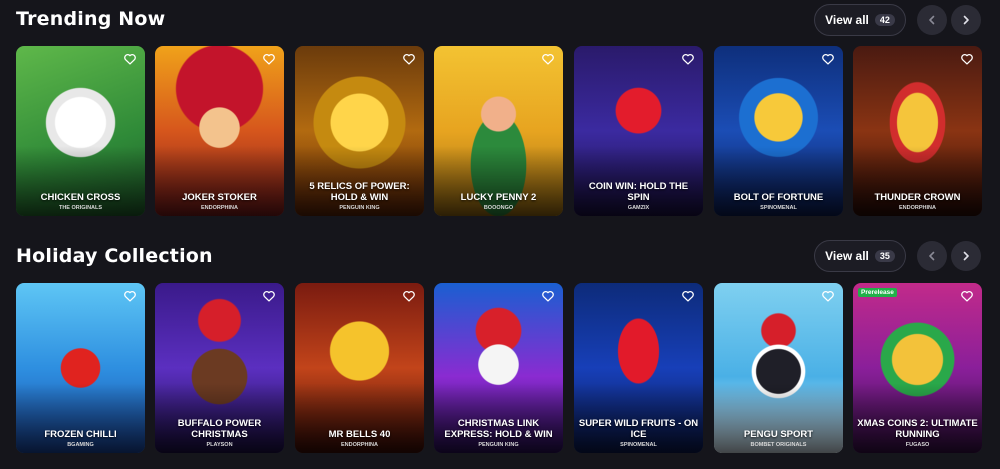  Describe the element at coordinates (498, 131) in the screenshot. I see `game-card: LUCKY PENNY 2 BOOONGO` at that location.